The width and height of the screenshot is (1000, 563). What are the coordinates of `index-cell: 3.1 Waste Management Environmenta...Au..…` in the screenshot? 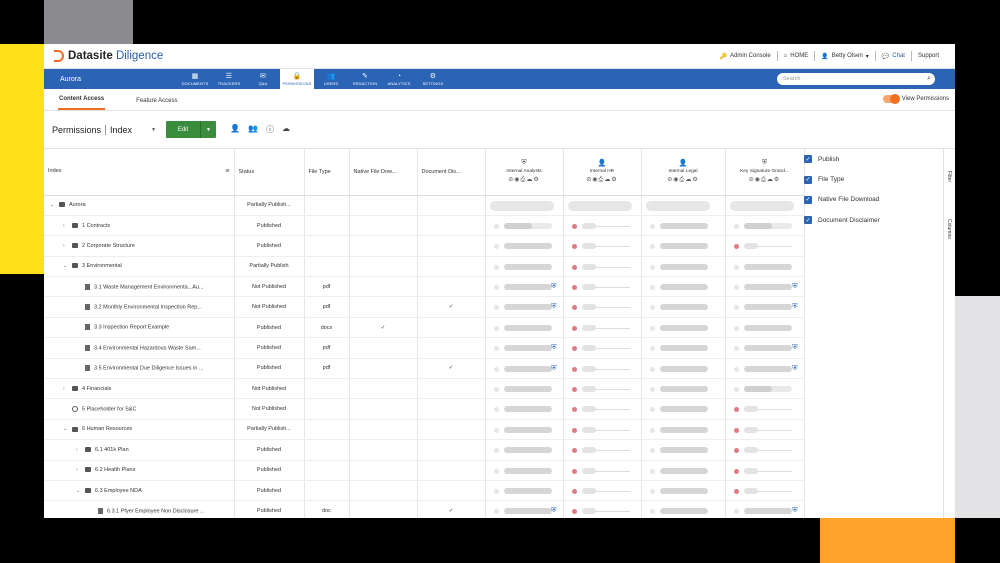 It's located at (139, 287).